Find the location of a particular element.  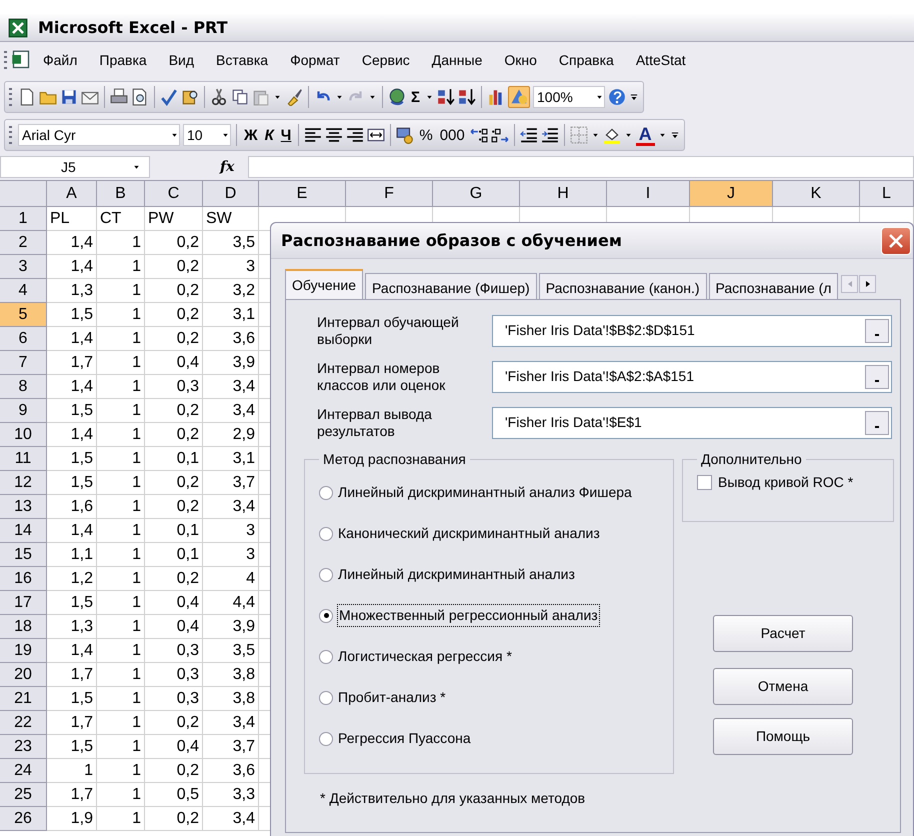

row-header: 16 is located at coordinates (23, 579).